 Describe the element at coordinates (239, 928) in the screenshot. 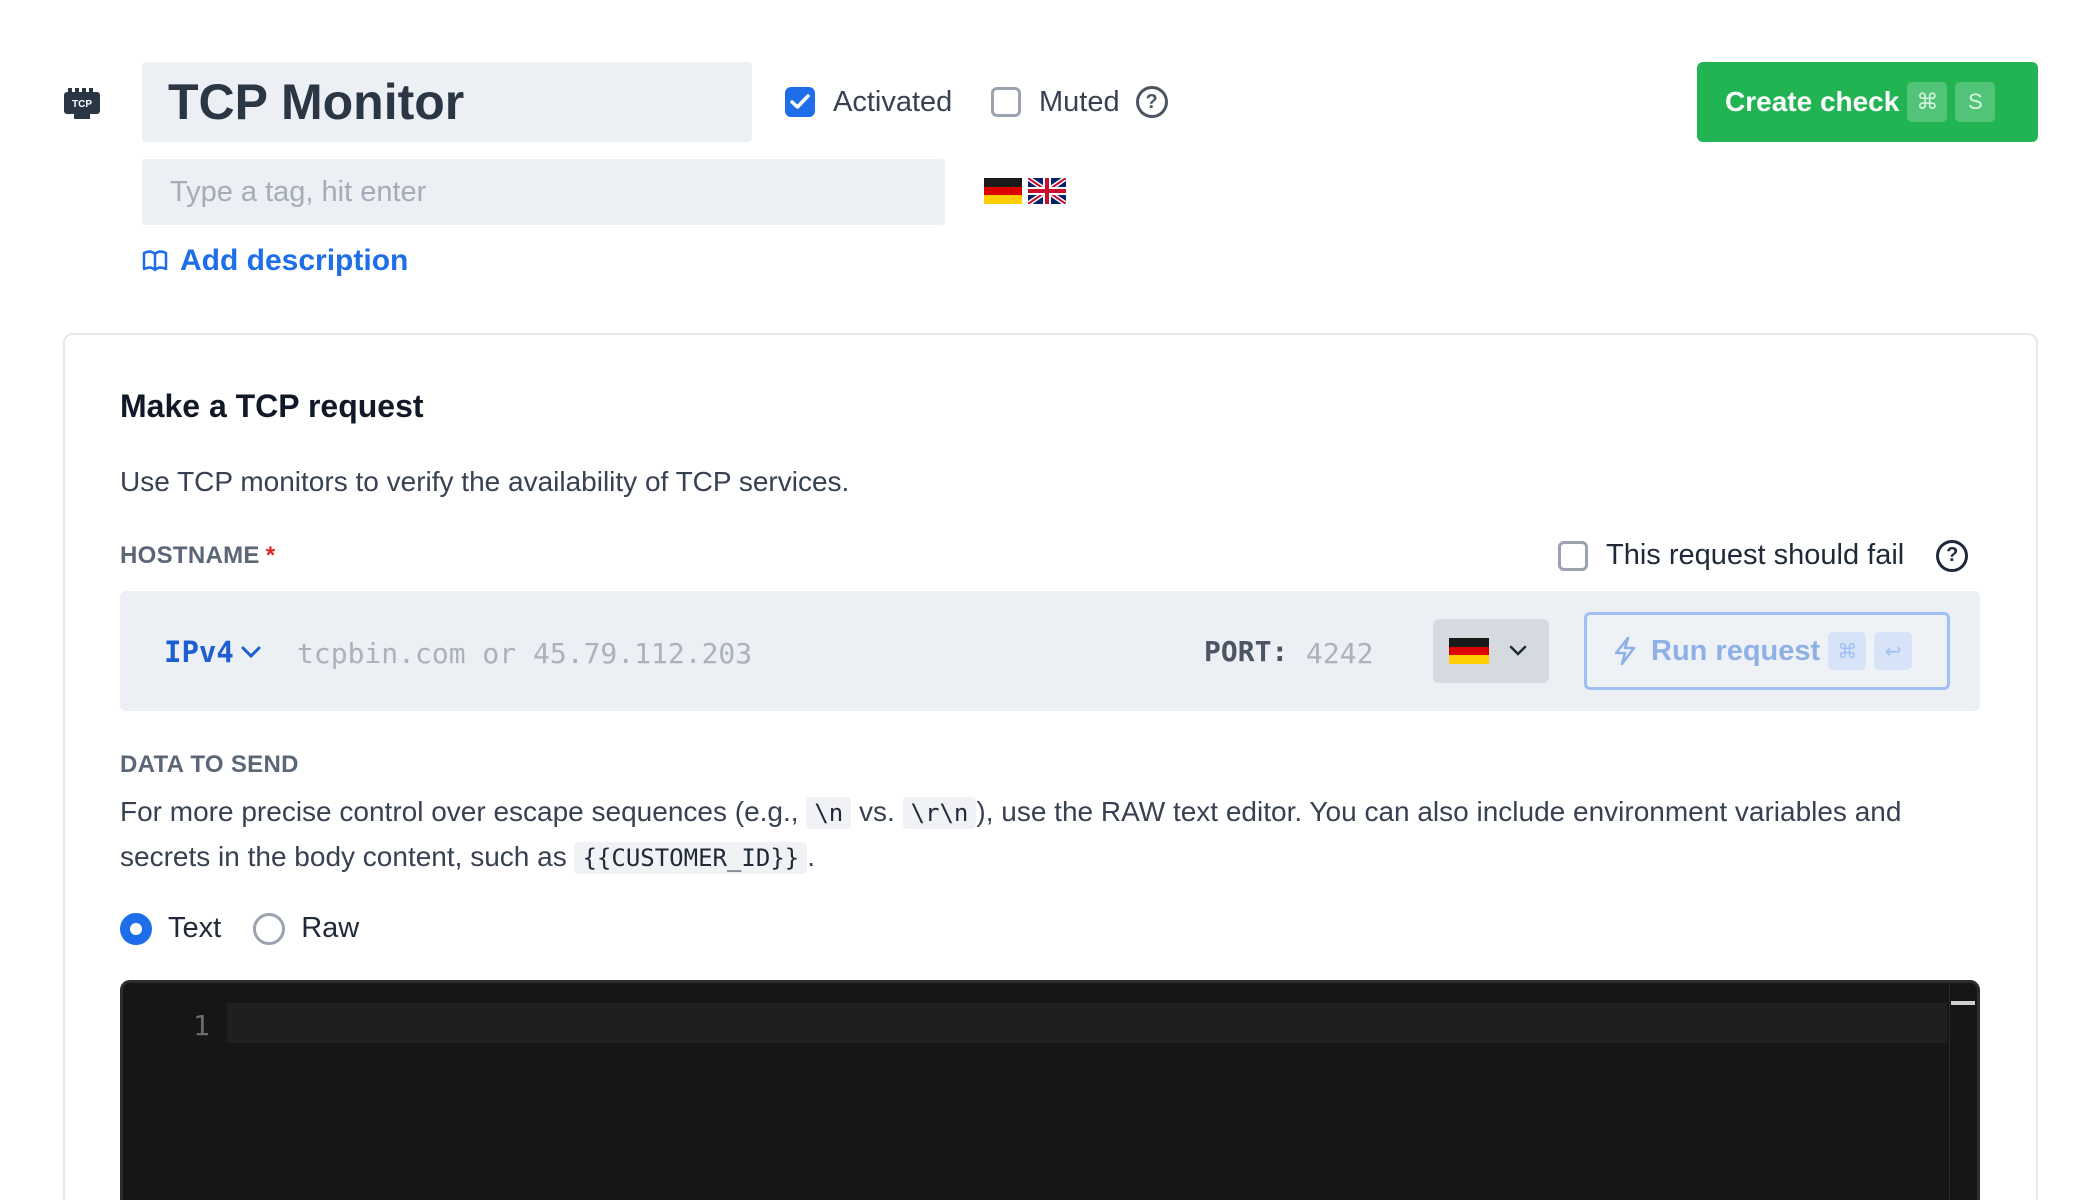

I see `mode-radio-group: Text Raw` at that location.